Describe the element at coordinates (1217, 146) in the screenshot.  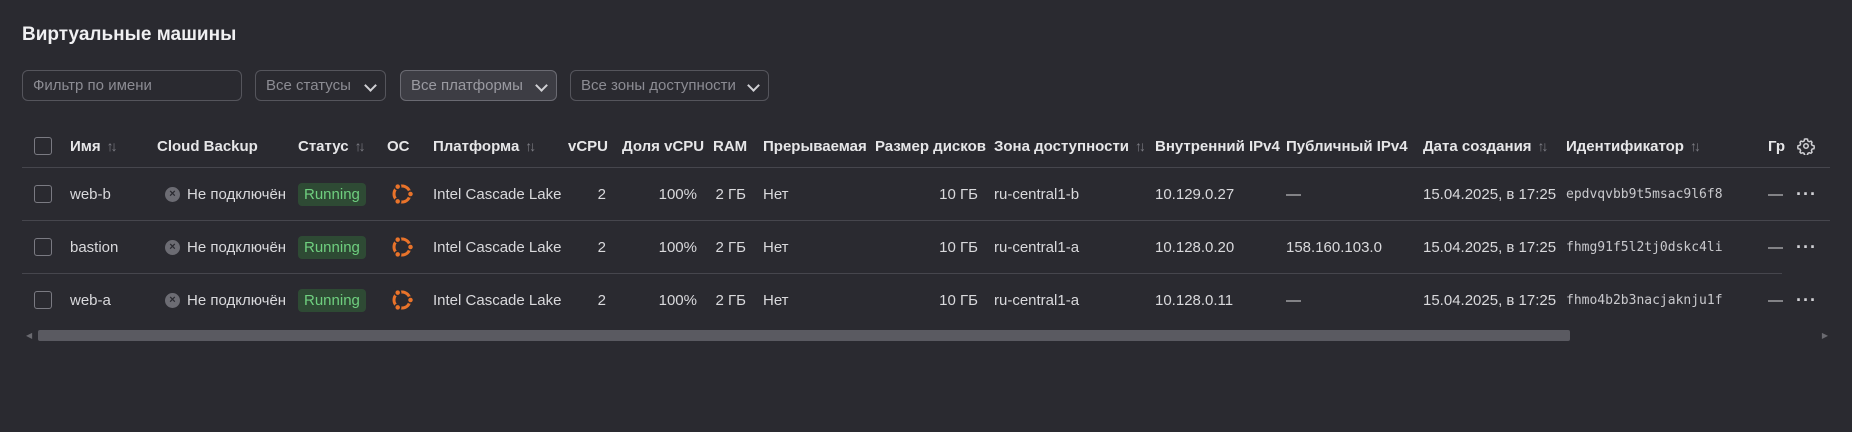
I see `column-header-internal-ip: Внутренний IPv4` at that location.